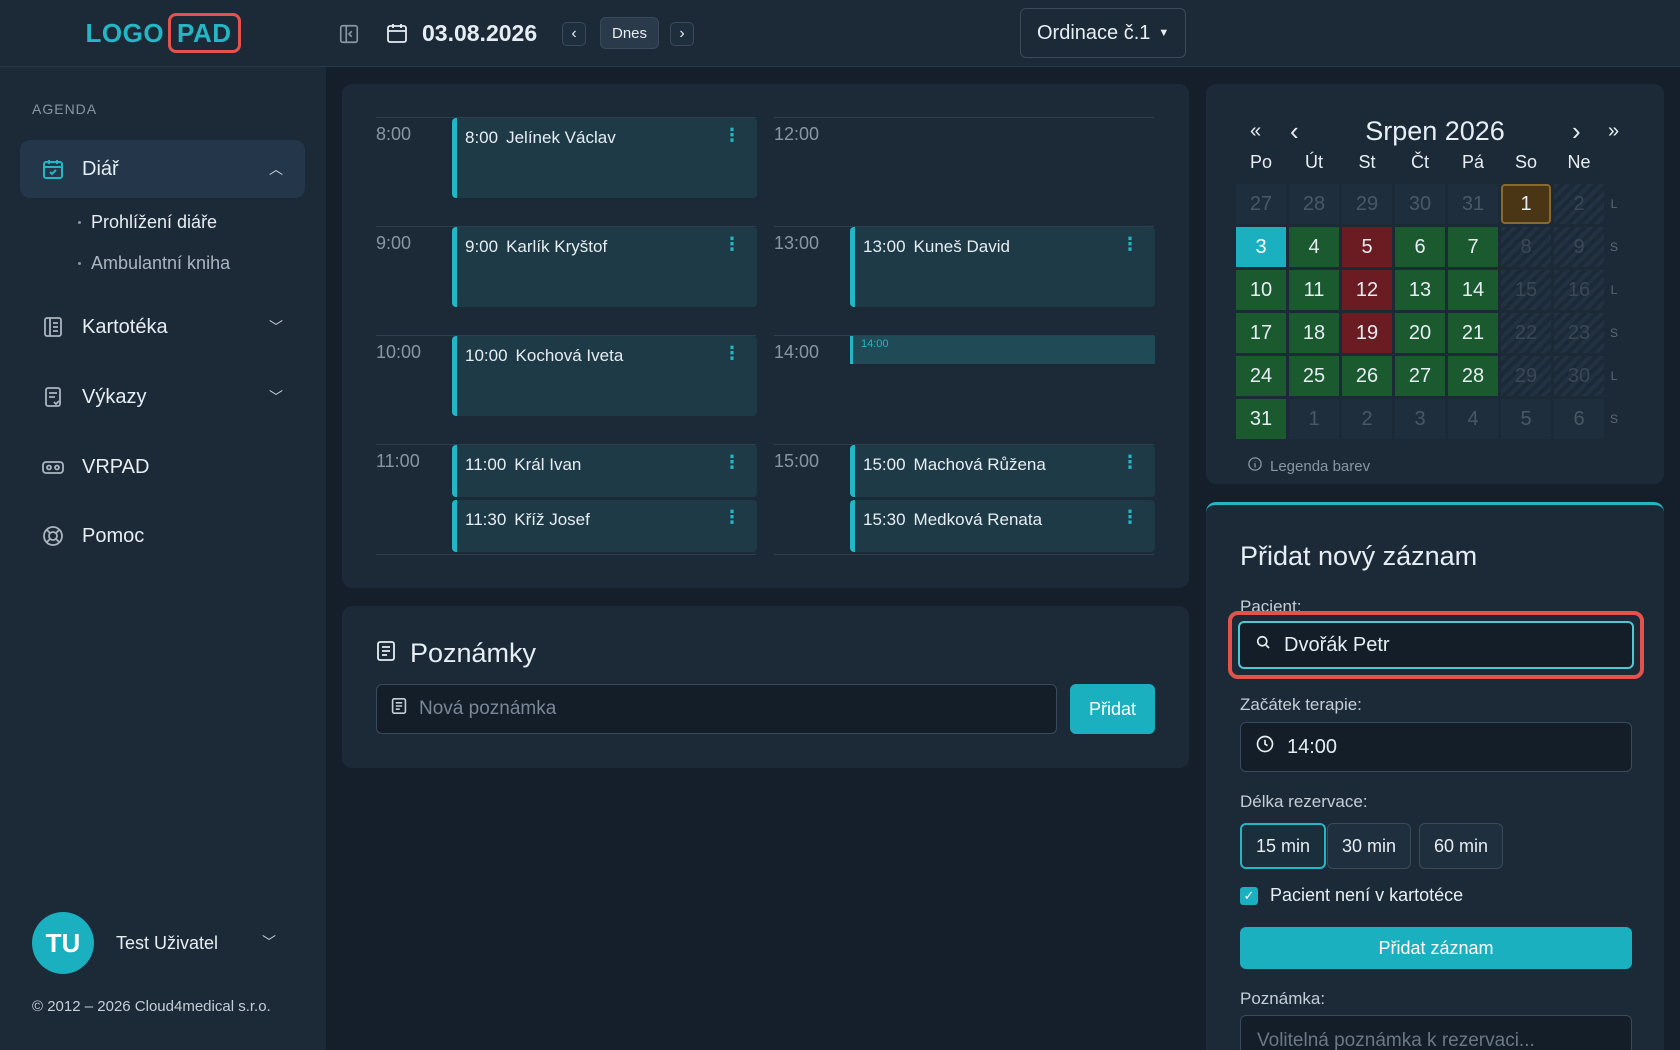  Describe the element at coordinates (147, 222) in the screenshot. I see `sidebar-subitem-prohlizeni: Prohlížení diáře` at that location.